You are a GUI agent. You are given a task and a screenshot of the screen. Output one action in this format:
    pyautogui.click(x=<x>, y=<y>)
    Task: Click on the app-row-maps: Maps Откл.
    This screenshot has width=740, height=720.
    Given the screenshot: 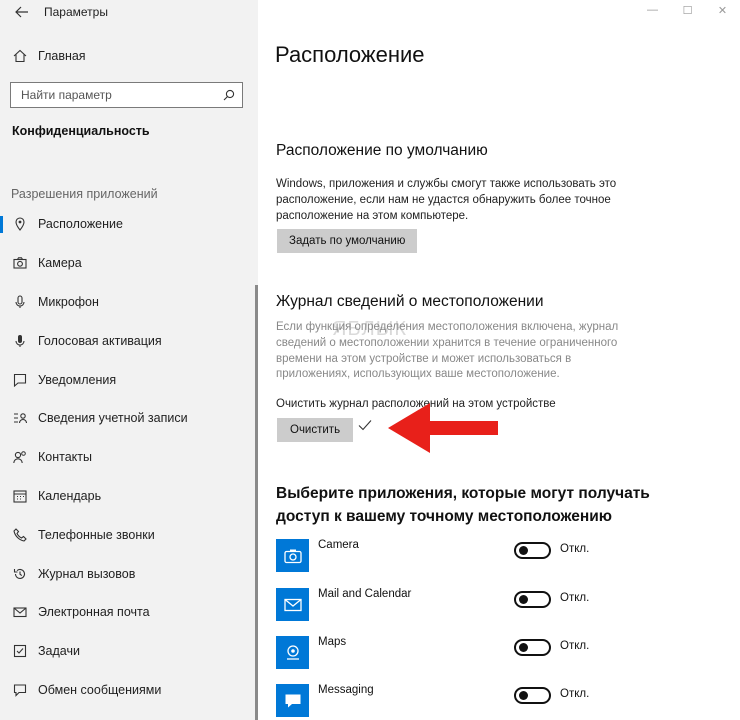 What is the action you would take?
    pyautogui.click(x=436, y=654)
    